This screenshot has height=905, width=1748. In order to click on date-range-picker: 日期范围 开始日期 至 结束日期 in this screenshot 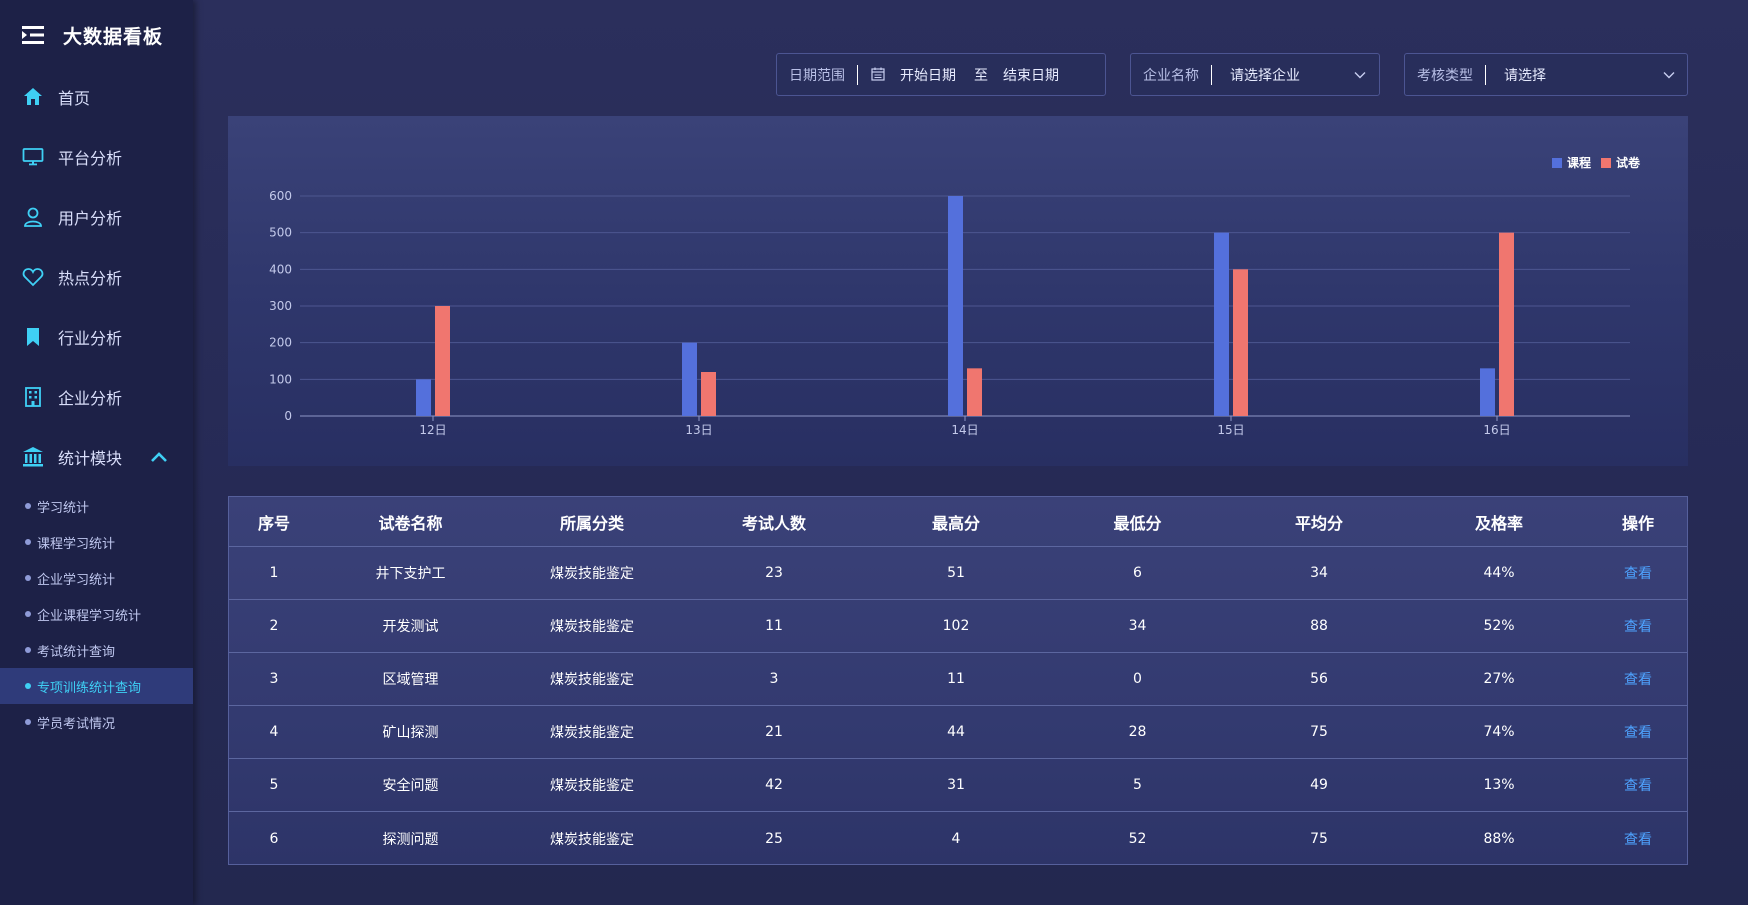, I will do `click(941, 74)`.